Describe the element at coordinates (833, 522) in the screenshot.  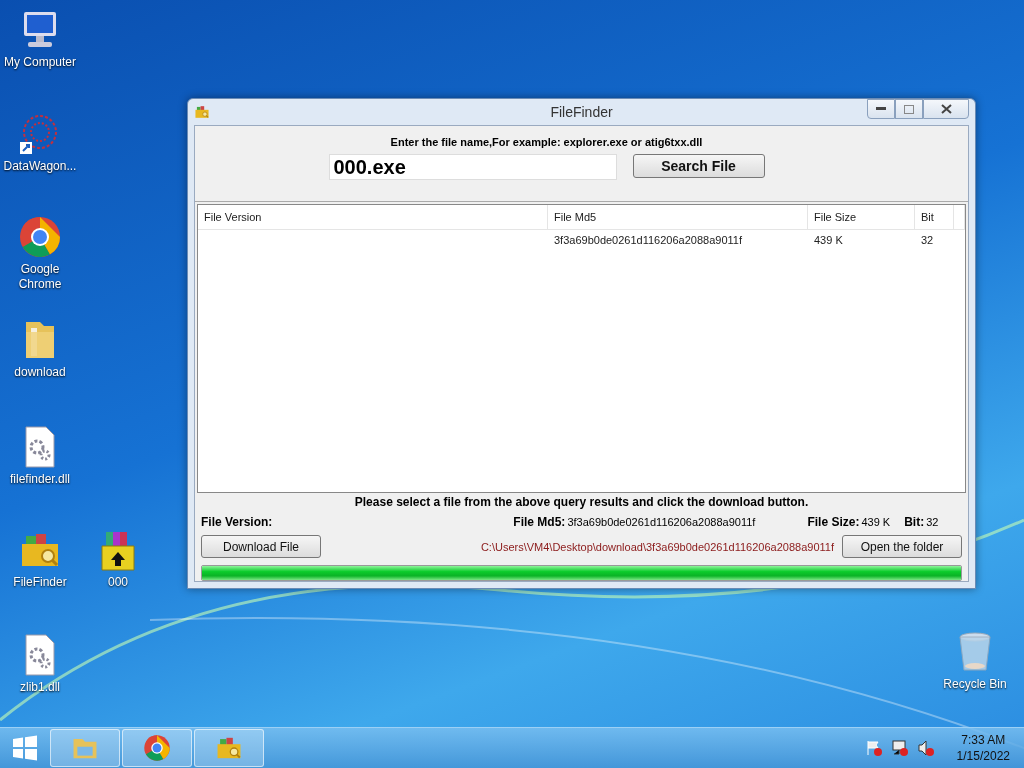
I see `file-size-label: File Size:` at that location.